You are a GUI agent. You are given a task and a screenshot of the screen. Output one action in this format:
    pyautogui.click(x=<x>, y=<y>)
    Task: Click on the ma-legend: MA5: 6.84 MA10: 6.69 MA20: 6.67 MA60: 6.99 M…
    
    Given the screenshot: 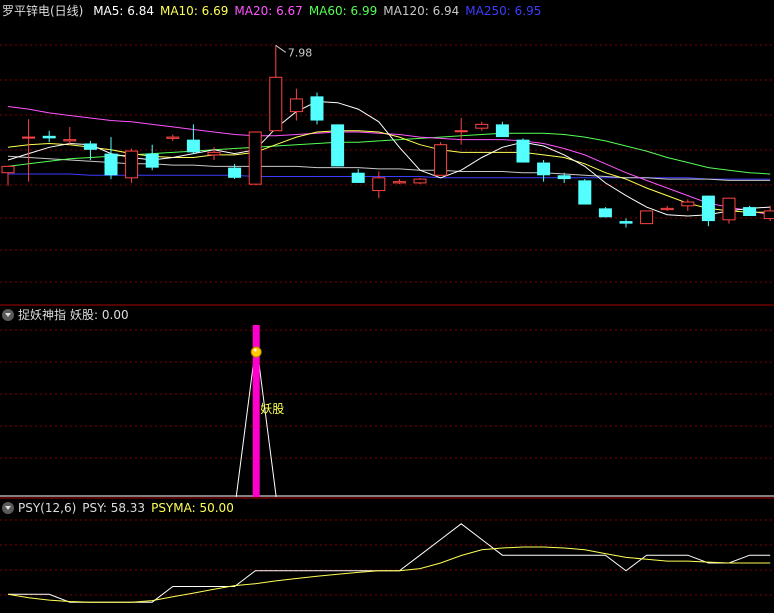 What is the action you would take?
    pyautogui.click(x=320, y=11)
    